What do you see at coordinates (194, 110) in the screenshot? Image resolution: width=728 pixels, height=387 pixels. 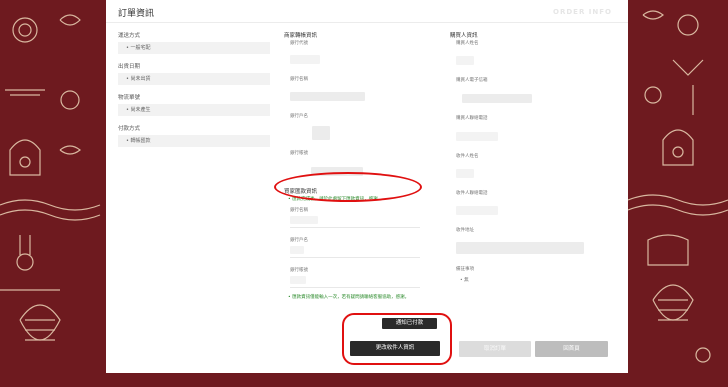 I see `tracking-number-value: • 尚未產生` at bounding box center [194, 110].